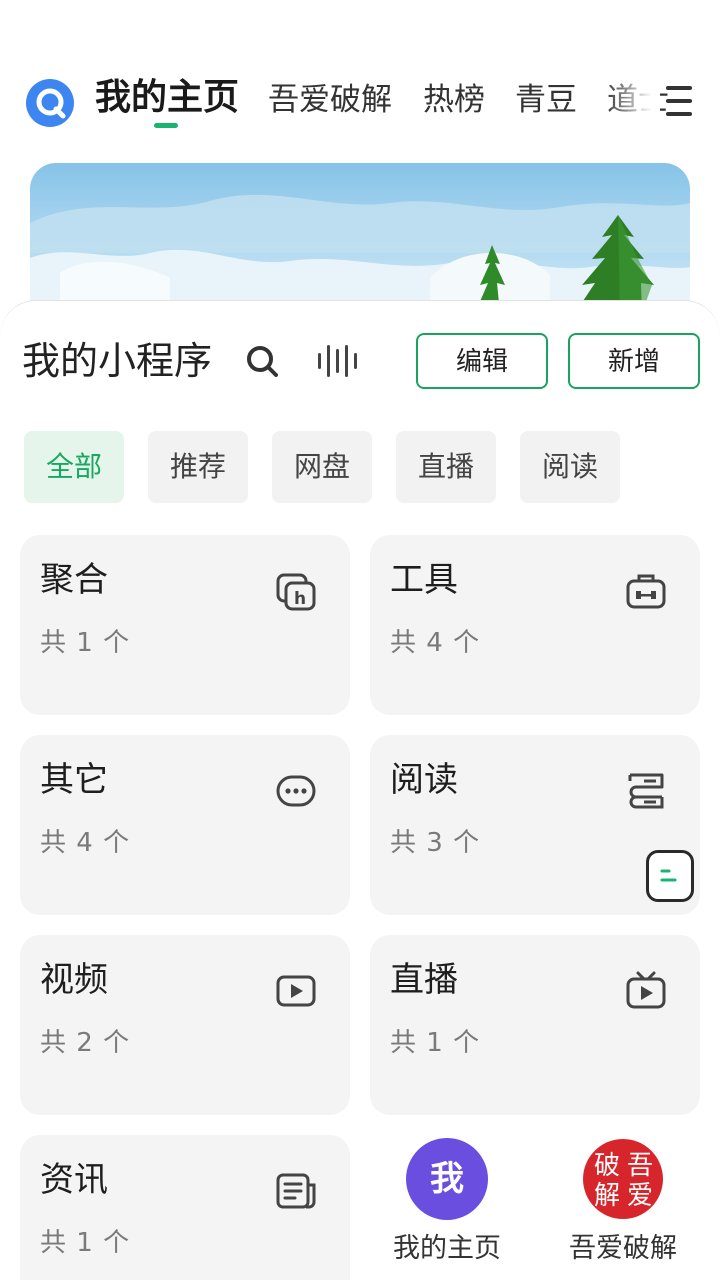 The height and width of the screenshot is (1280, 720). What do you see at coordinates (535, 1025) in the screenshot?
I see `card-live: 直播 共 1 个` at bounding box center [535, 1025].